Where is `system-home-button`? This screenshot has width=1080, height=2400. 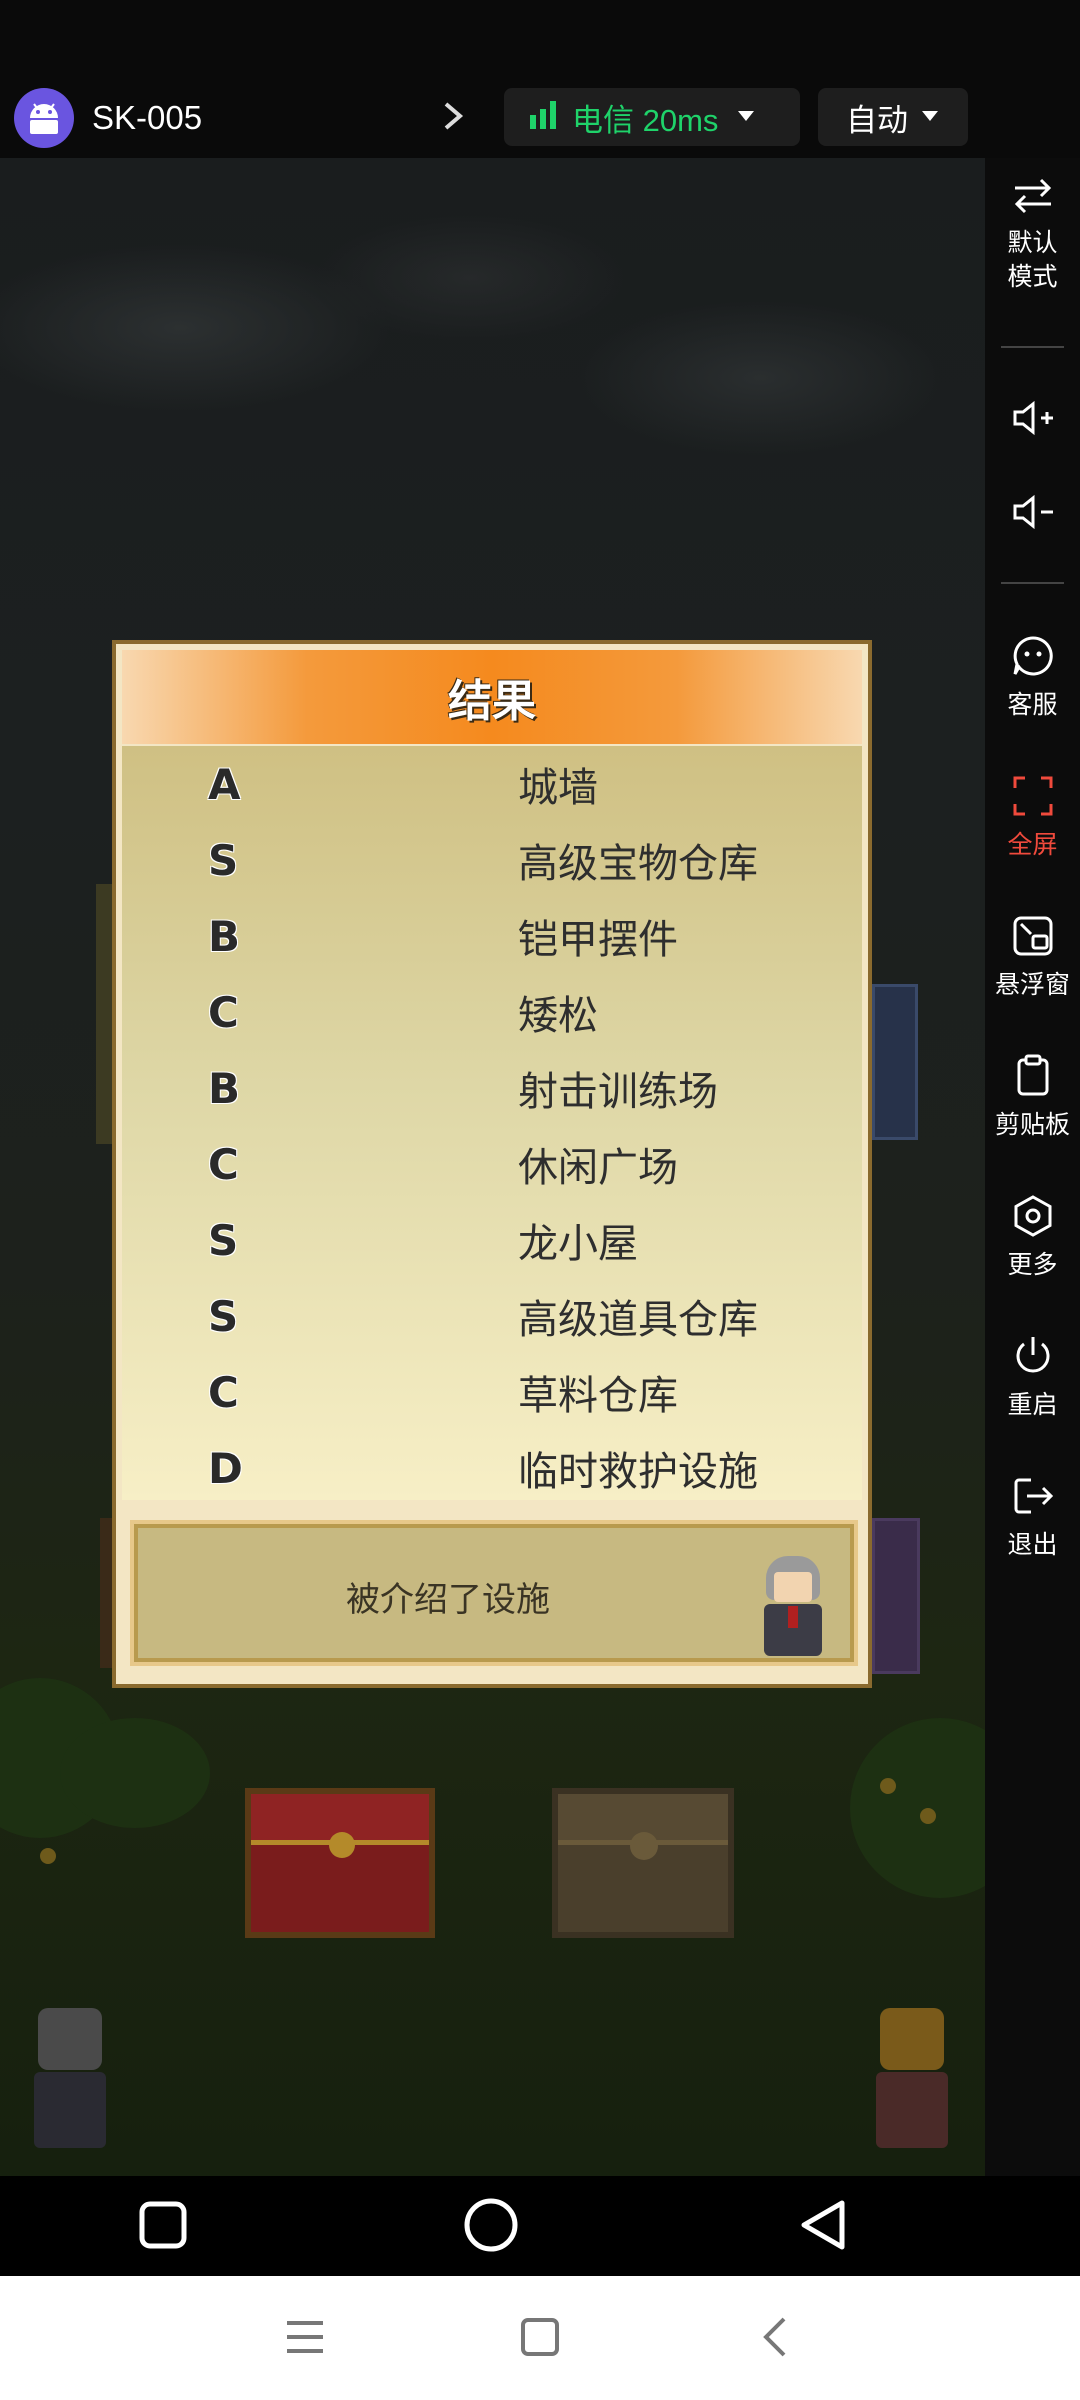
system-home-button is located at coordinates (540, 2339).